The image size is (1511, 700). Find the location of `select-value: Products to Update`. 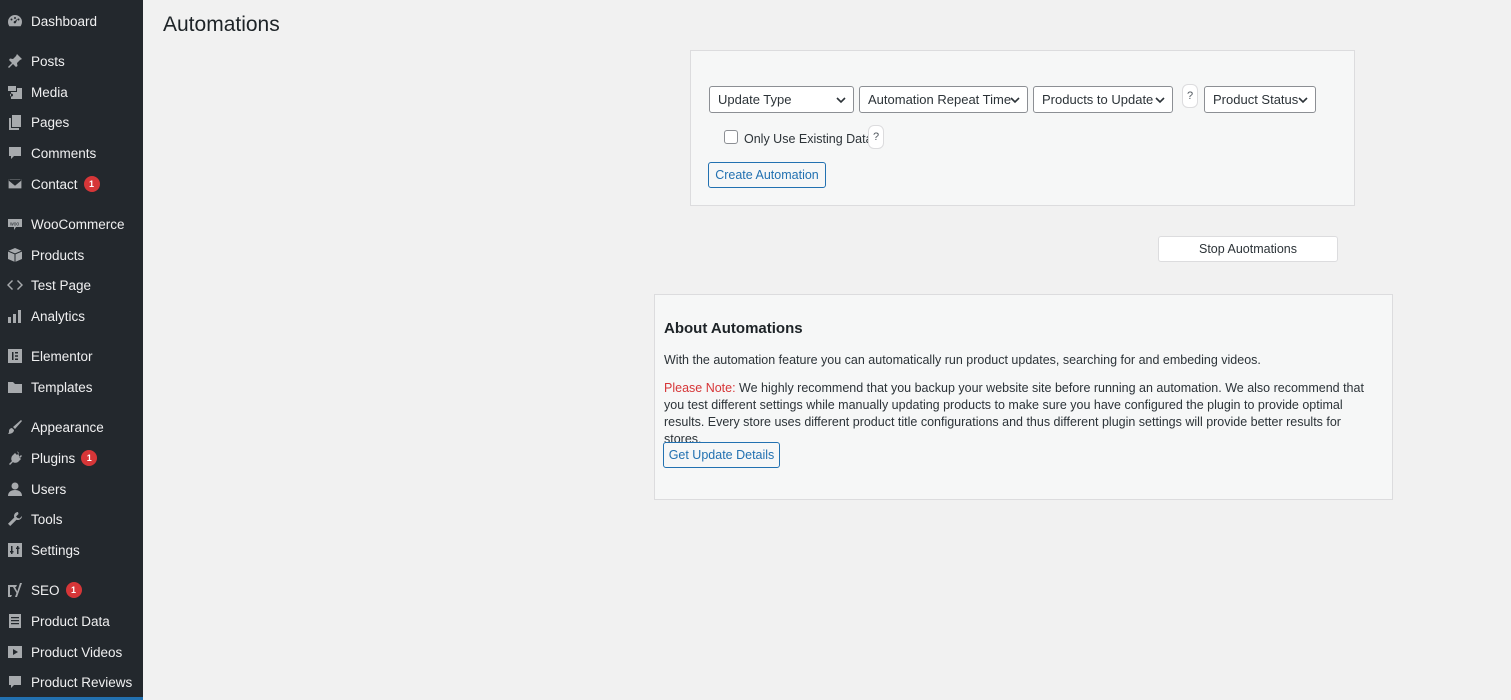

select-value: Products to Update is located at coordinates (1098, 99).